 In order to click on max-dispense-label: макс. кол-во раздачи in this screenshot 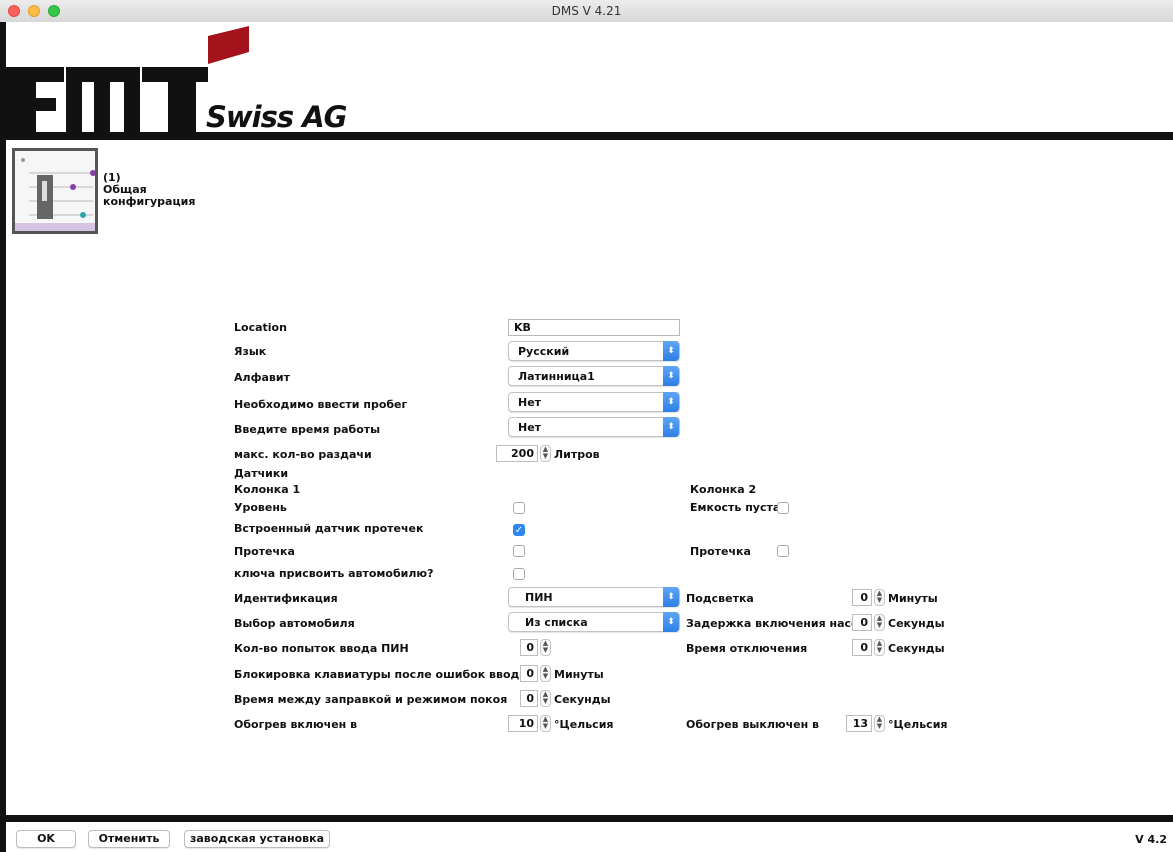, I will do `click(303, 454)`.